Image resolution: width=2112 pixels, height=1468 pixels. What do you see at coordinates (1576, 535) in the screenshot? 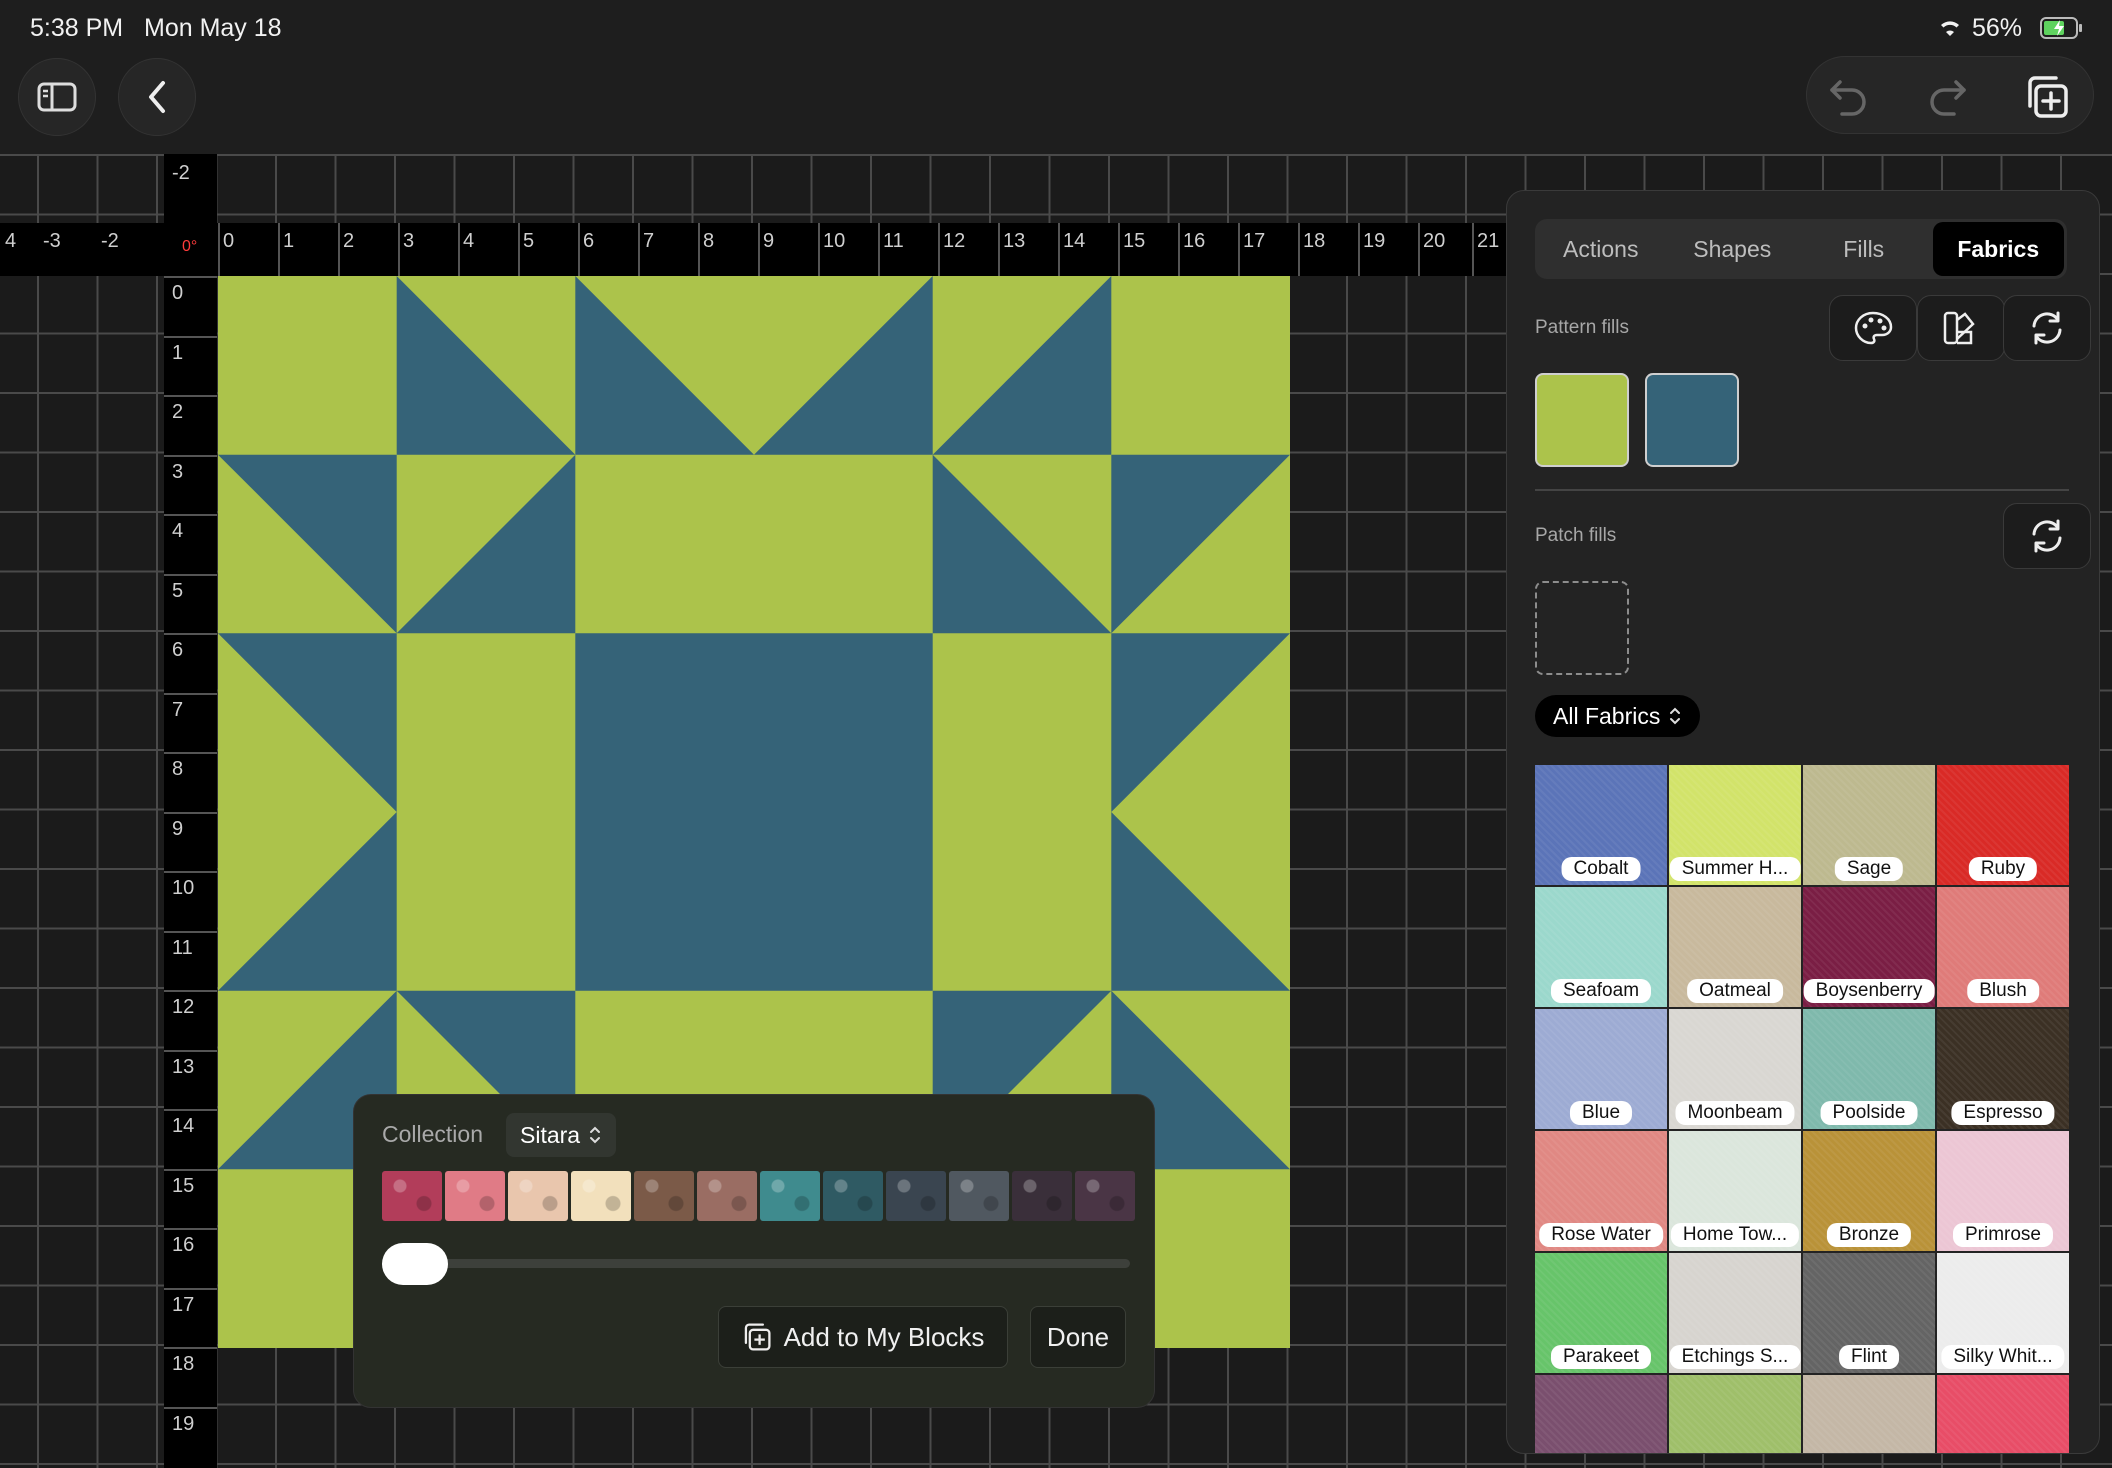
I see `patch-fills-label: Patch fills` at bounding box center [1576, 535].